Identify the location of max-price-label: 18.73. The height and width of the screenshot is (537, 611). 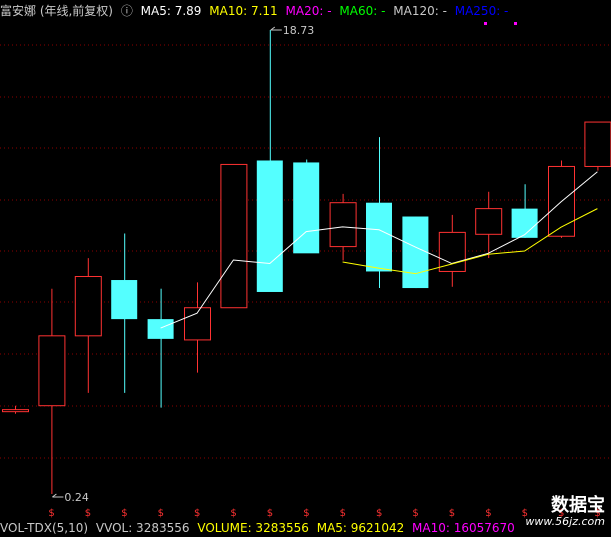
(299, 30).